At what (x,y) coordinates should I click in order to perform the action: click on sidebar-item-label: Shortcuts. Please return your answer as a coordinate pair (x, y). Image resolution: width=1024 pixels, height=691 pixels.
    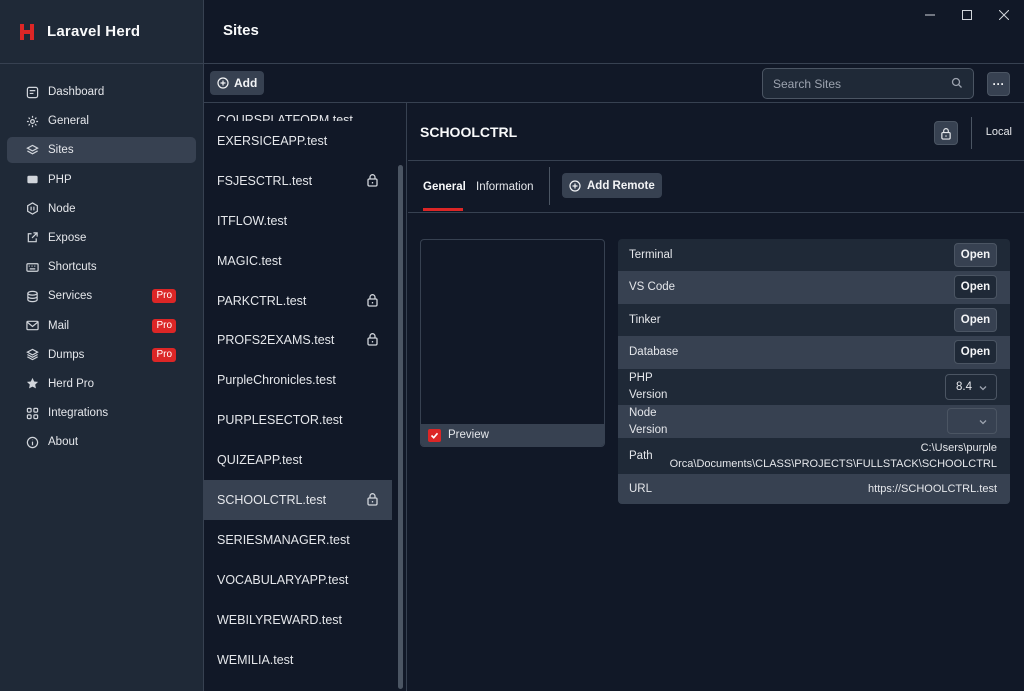
    Looking at the image, I should click on (72, 267).